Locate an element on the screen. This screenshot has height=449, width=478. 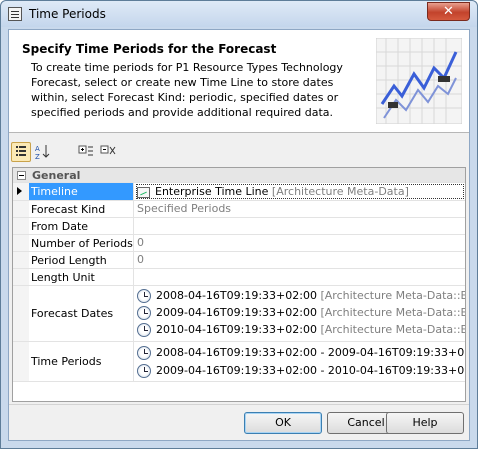
property-row-number-of-periods: Number of Periods 0 is located at coordinates (239, 243).